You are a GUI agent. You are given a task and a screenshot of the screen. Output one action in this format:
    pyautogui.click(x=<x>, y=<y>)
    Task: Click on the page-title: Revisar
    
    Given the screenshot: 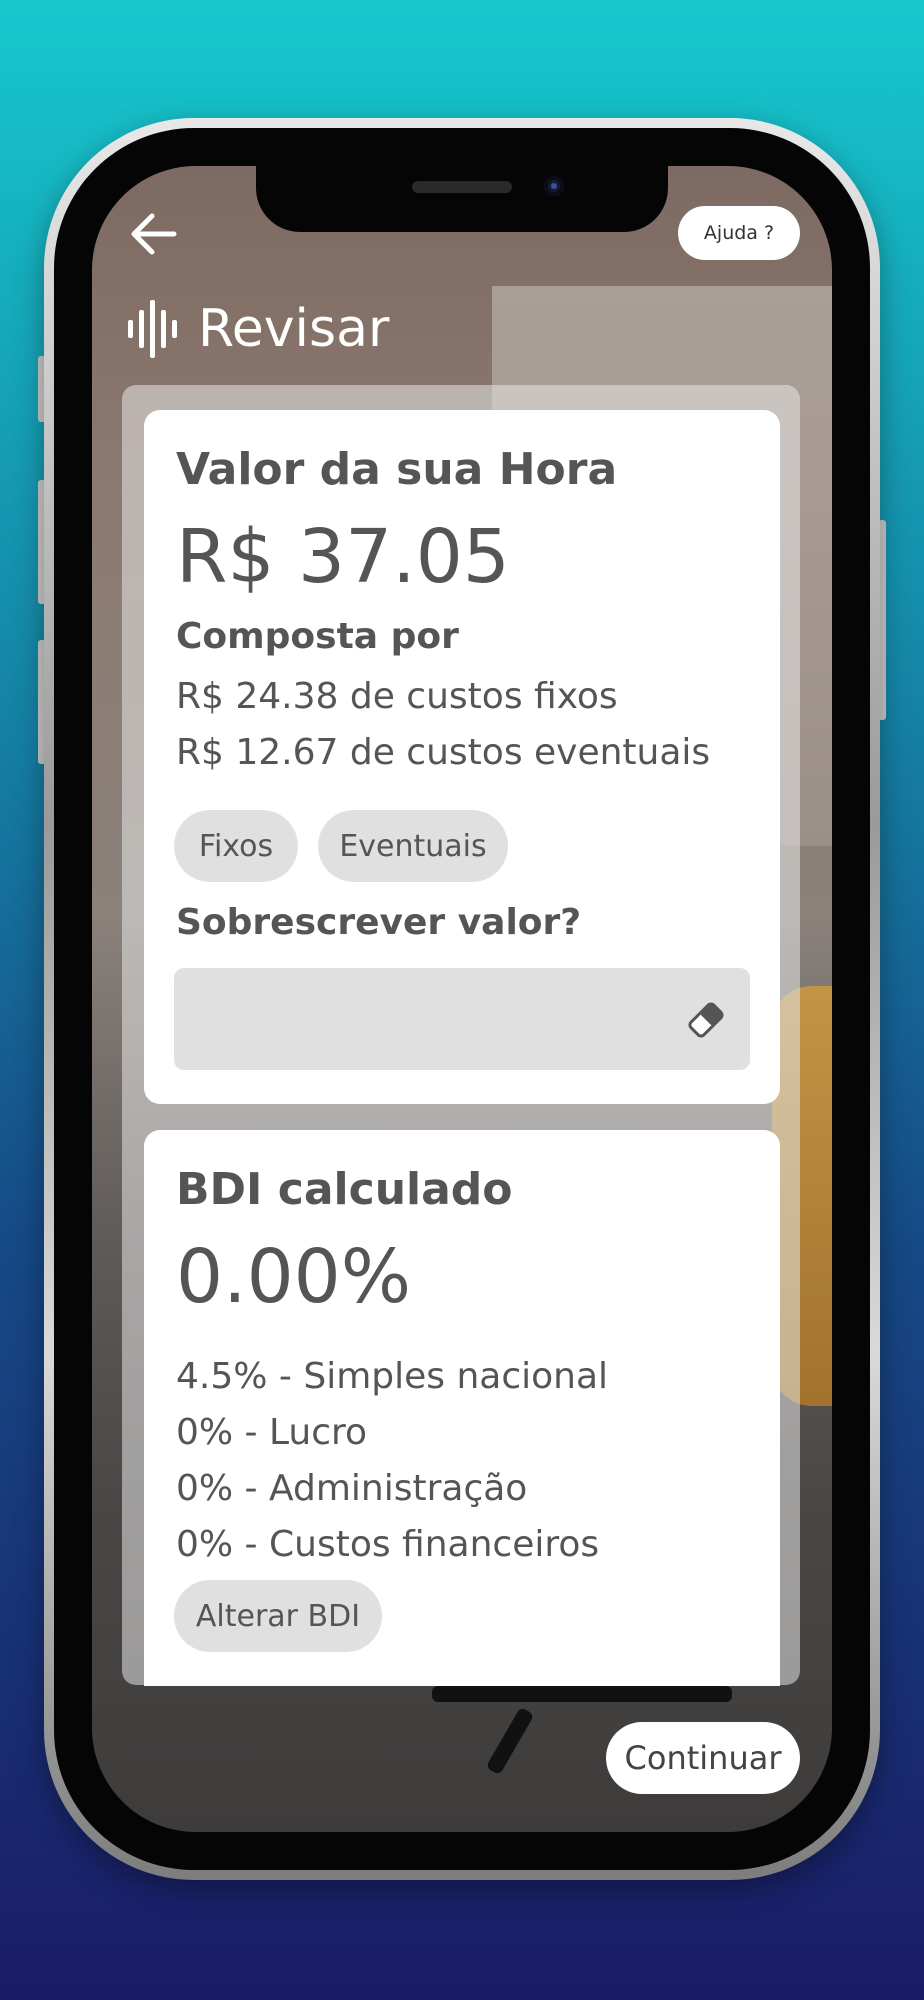 What is the action you would take?
    pyautogui.click(x=257, y=329)
    